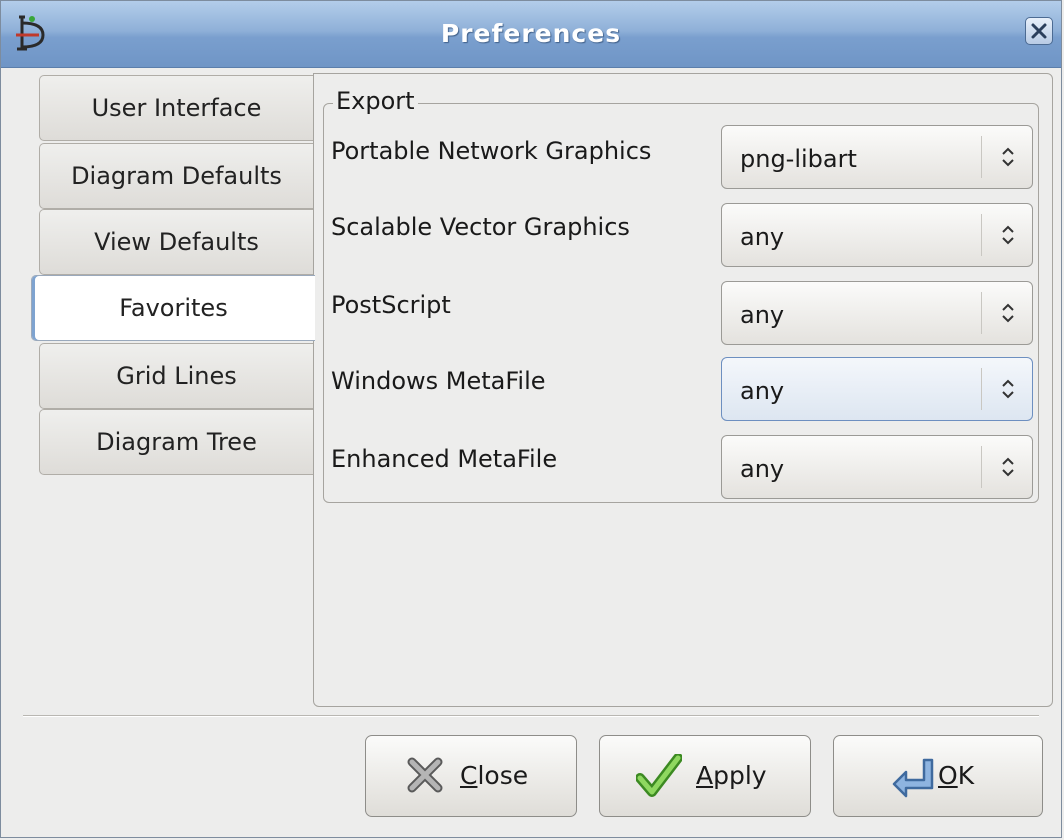 The height and width of the screenshot is (840, 1064). Describe the element at coordinates (176, 176) in the screenshot. I see `tab-diagram-defaults: Diagram Defaults` at that location.